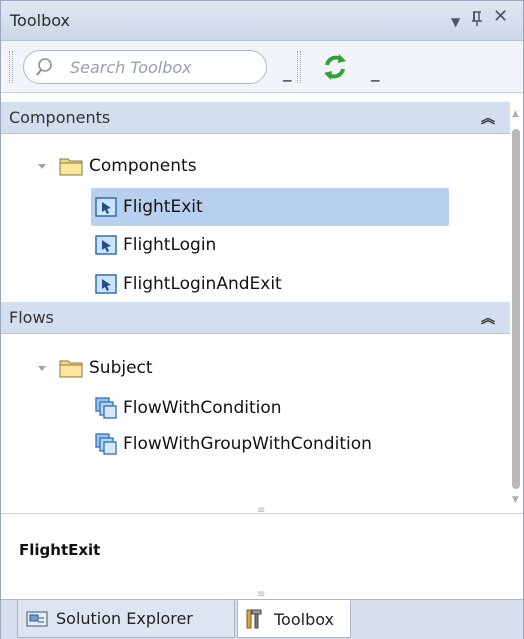 This screenshot has height=639, width=524. What do you see at coordinates (247, 444) in the screenshot?
I see `item-label: FlowWithGroupWithCondition` at bounding box center [247, 444].